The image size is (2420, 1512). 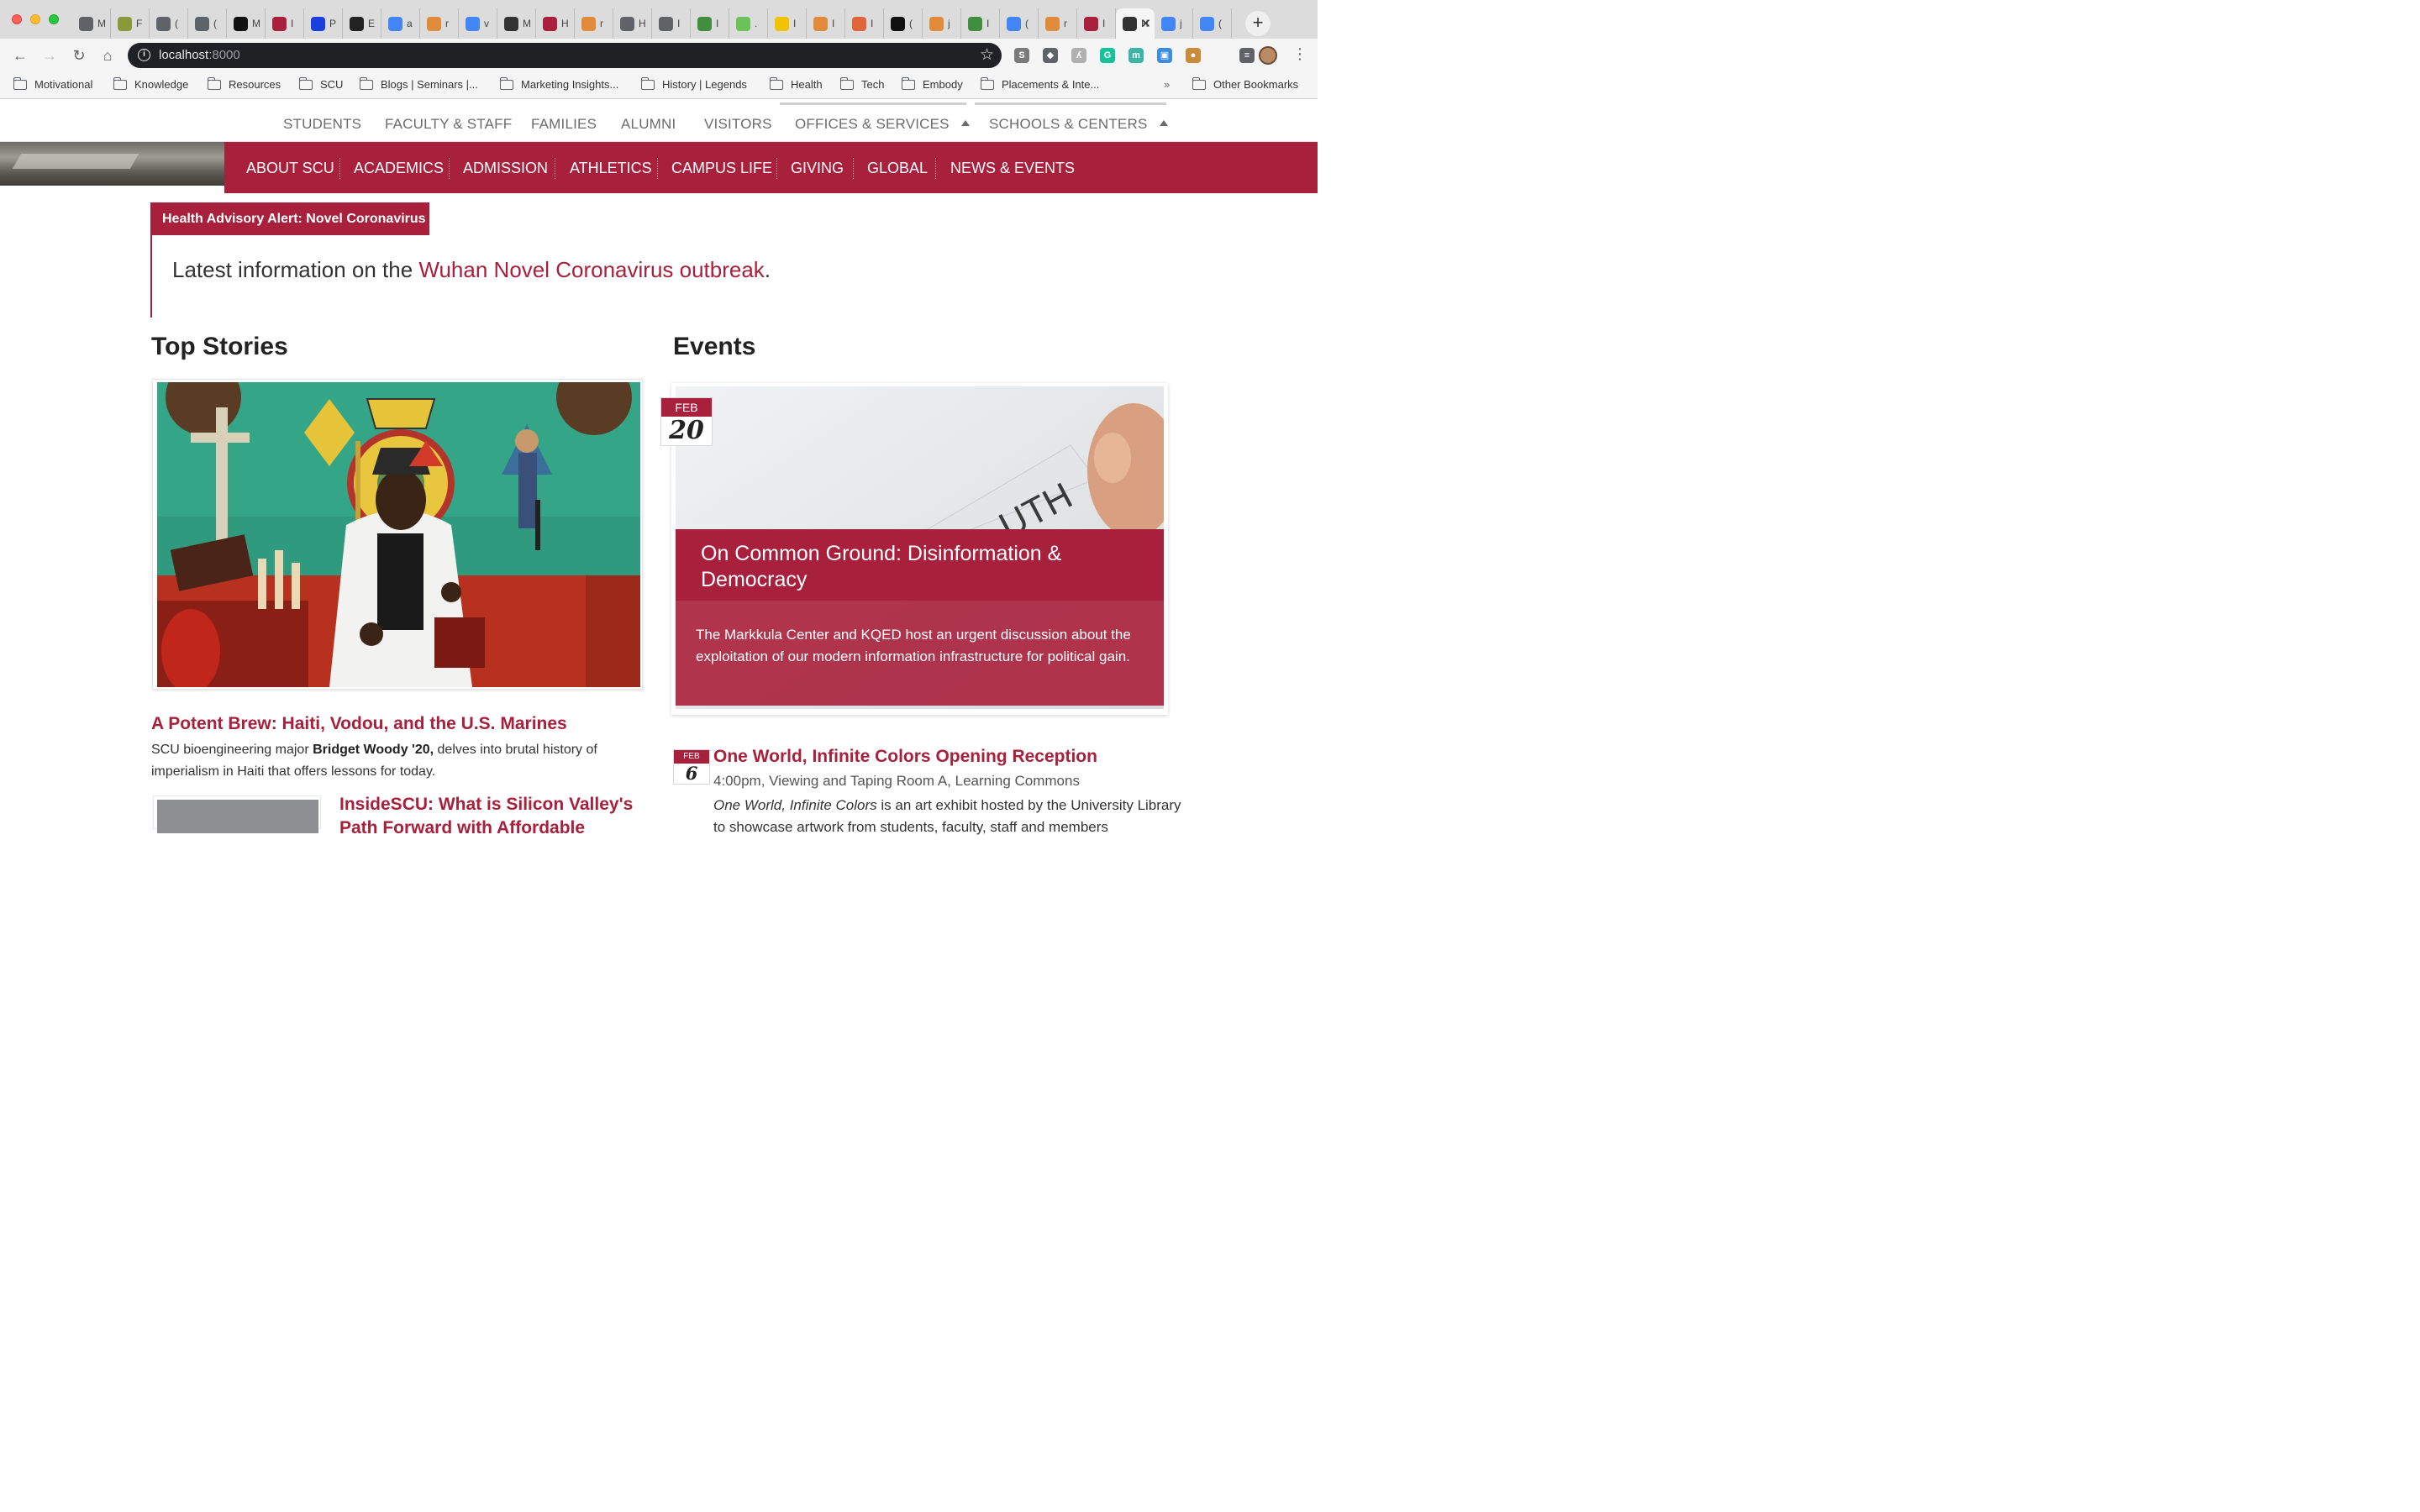 I want to click on ask-icon, so click(x=859, y=23).